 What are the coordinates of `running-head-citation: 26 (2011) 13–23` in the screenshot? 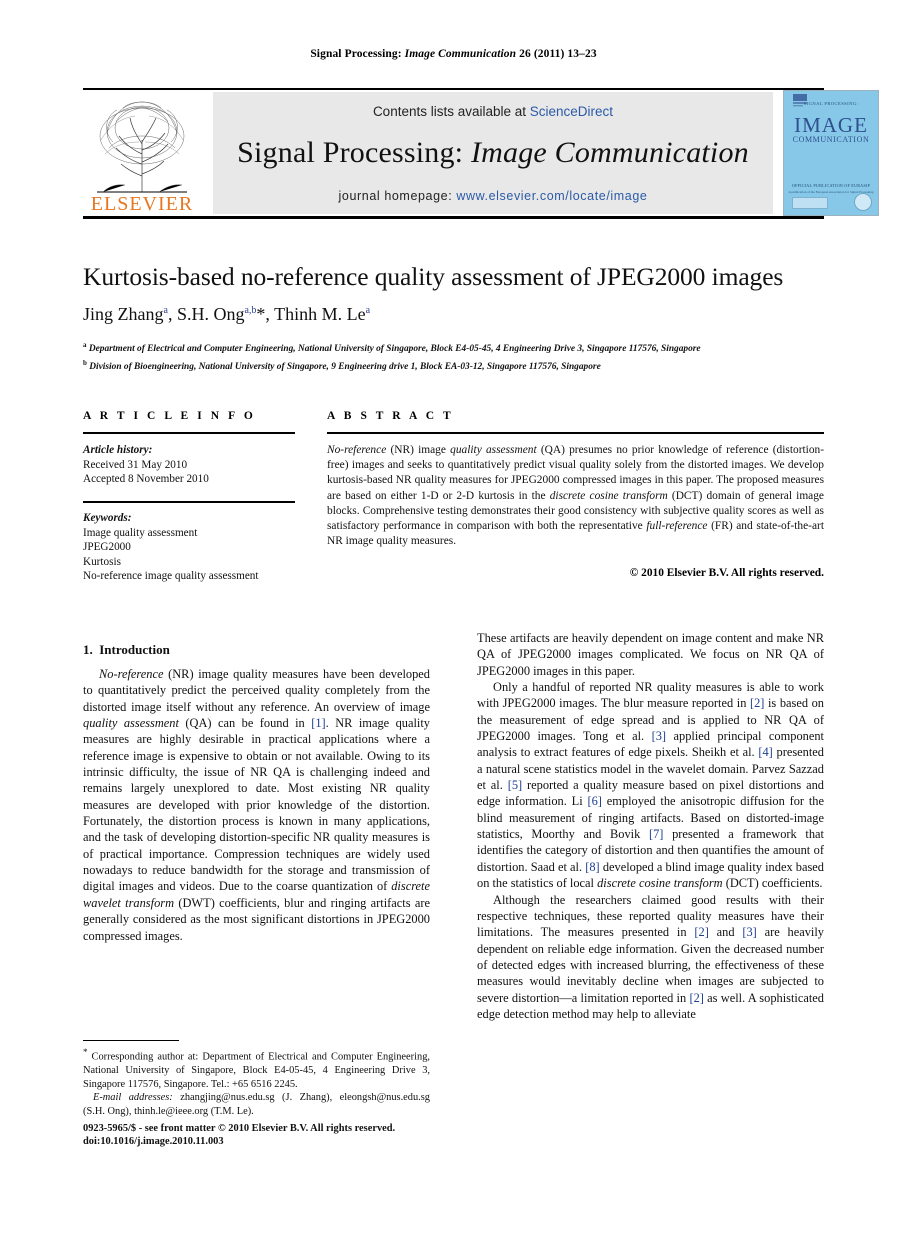 It's located at (558, 54).